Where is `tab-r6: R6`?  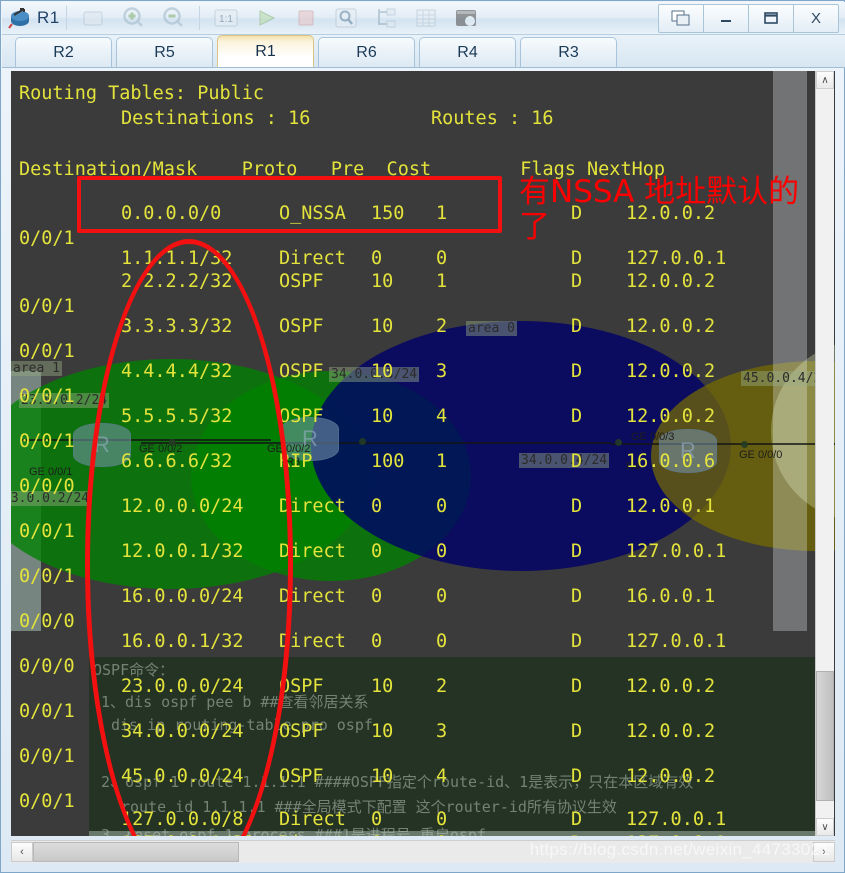
tab-r6: R6 is located at coordinates (366, 52).